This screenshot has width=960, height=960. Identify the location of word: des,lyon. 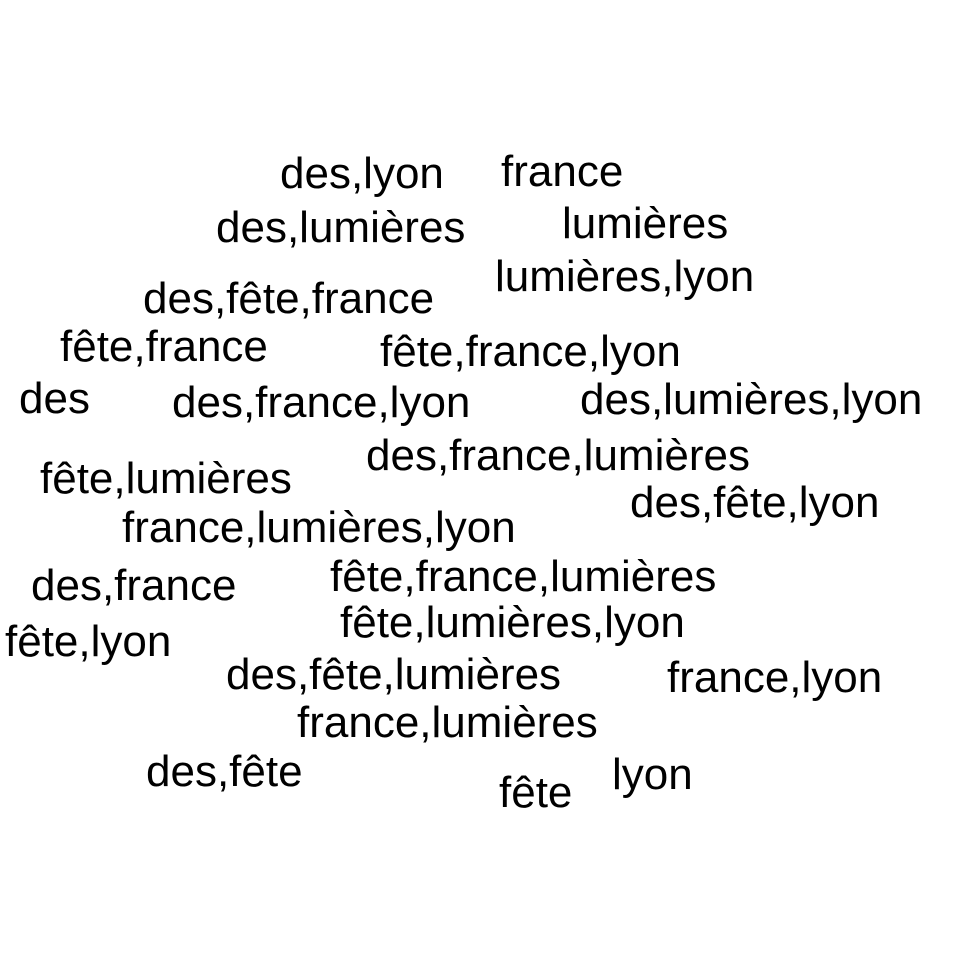
(362, 173).